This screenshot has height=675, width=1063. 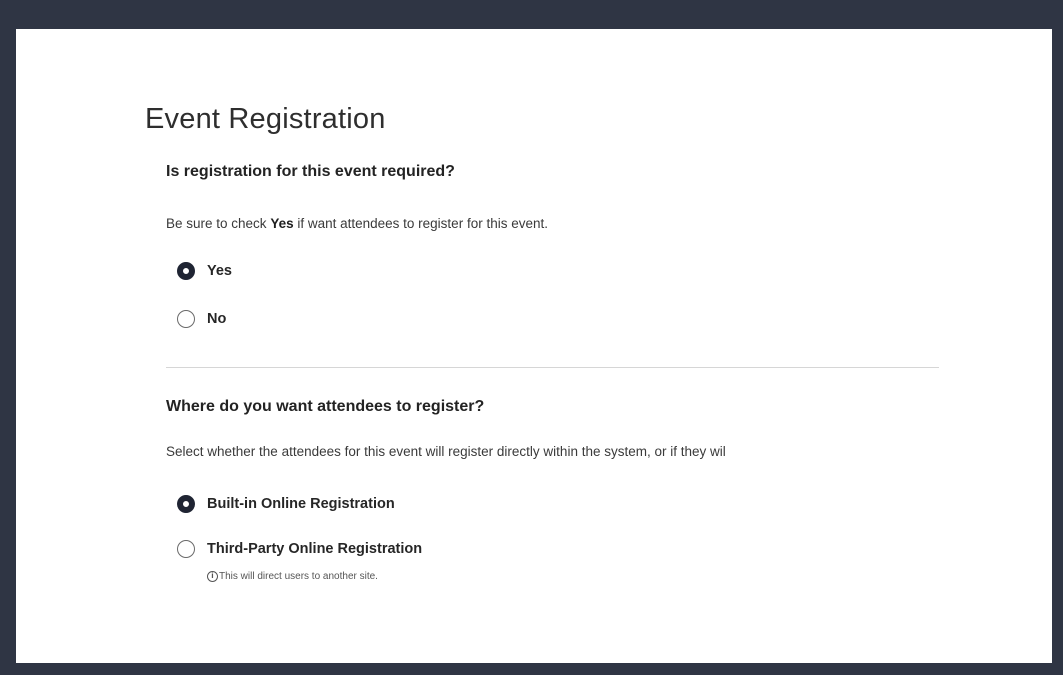 I want to click on registration-required-question: Is registration for this event required?, so click(x=310, y=171).